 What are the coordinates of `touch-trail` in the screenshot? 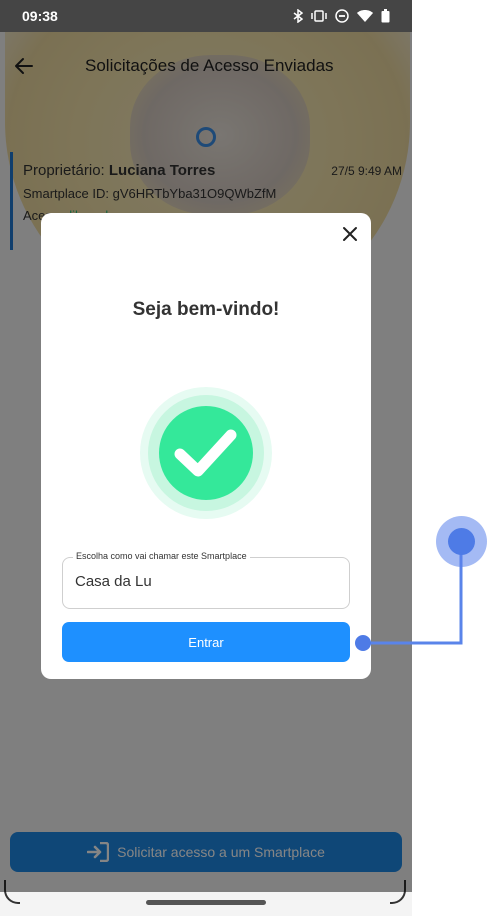 It's located at (409, 596).